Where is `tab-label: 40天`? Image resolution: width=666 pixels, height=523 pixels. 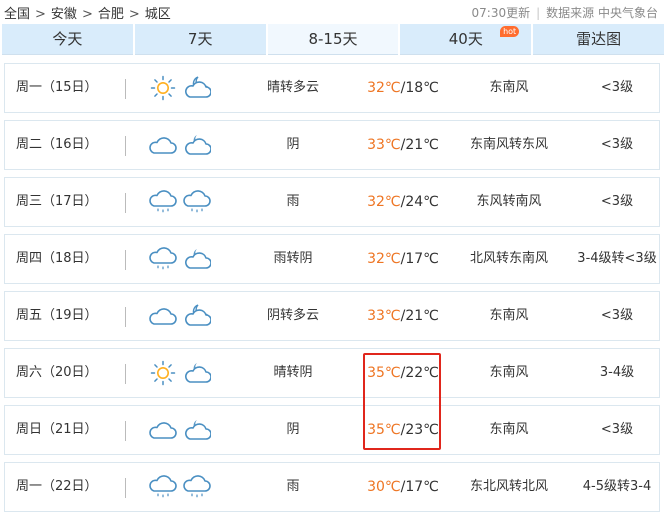
tab-label: 40天 is located at coordinates (465, 39).